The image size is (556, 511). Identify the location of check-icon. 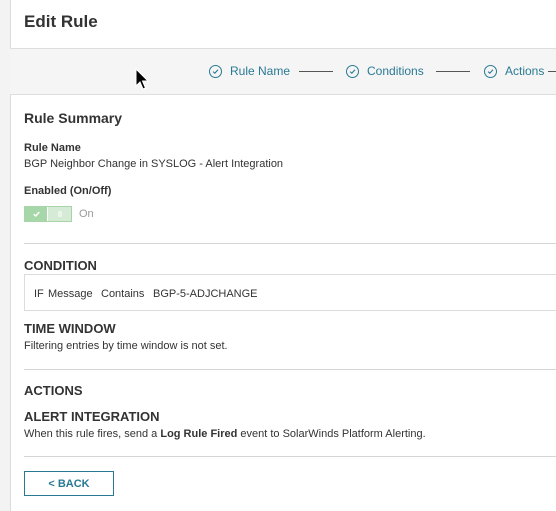
(36, 214).